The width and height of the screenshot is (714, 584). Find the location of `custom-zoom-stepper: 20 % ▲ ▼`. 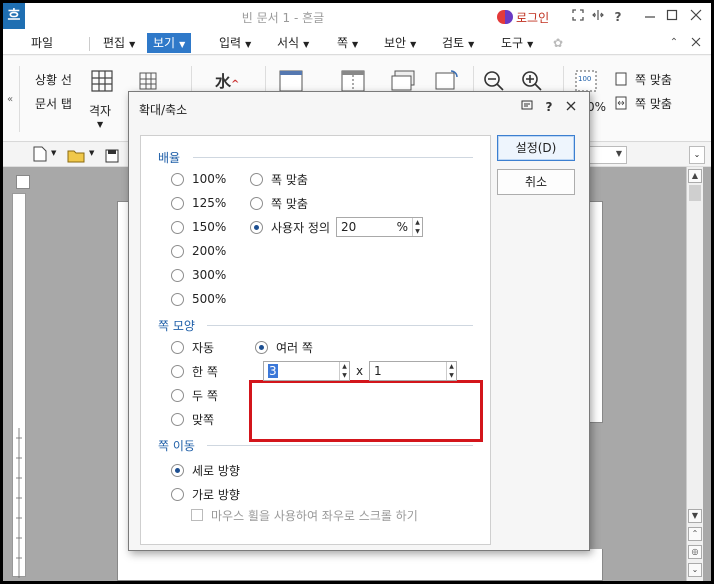

custom-zoom-stepper: 20 % ▲ ▼ is located at coordinates (379, 227).